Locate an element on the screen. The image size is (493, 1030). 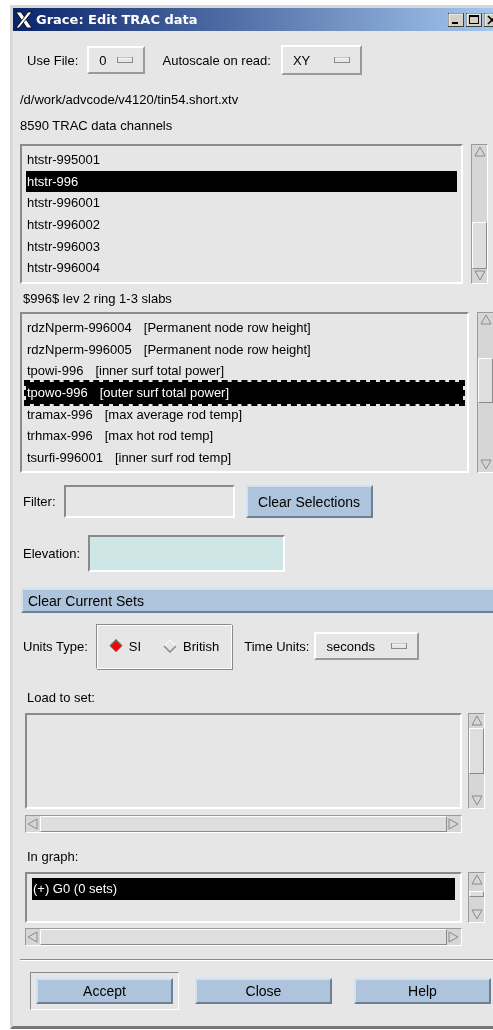
units-type-label: Units Type: is located at coordinates (55, 646).